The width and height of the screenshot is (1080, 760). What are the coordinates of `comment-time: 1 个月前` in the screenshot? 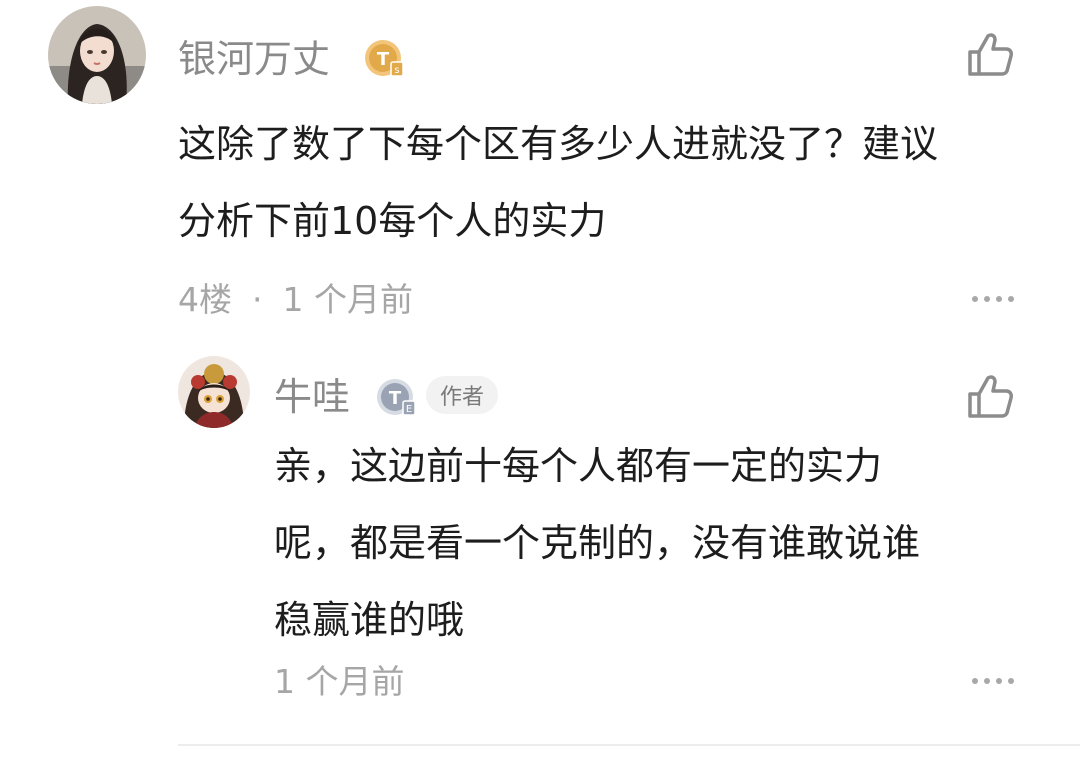 It's located at (348, 299).